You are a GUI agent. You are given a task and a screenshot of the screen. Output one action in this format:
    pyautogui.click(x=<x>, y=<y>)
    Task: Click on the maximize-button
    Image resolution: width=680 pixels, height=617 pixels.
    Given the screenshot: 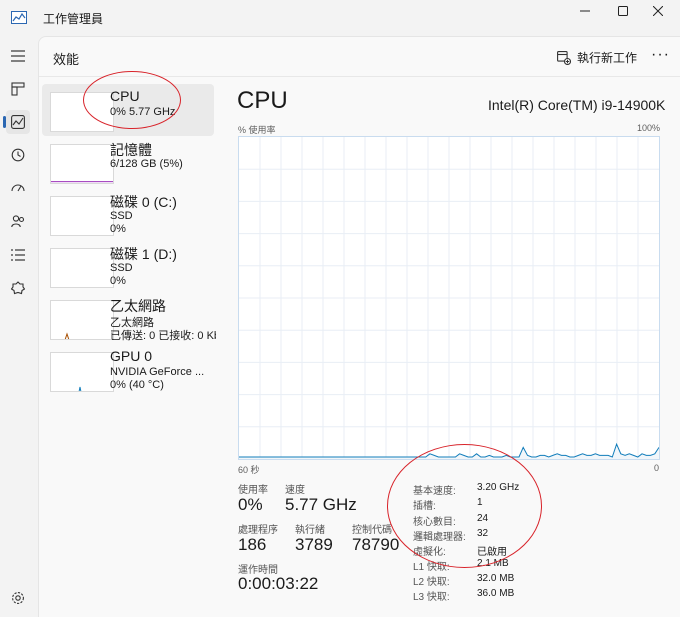 What is the action you would take?
    pyautogui.click(x=623, y=11)
    